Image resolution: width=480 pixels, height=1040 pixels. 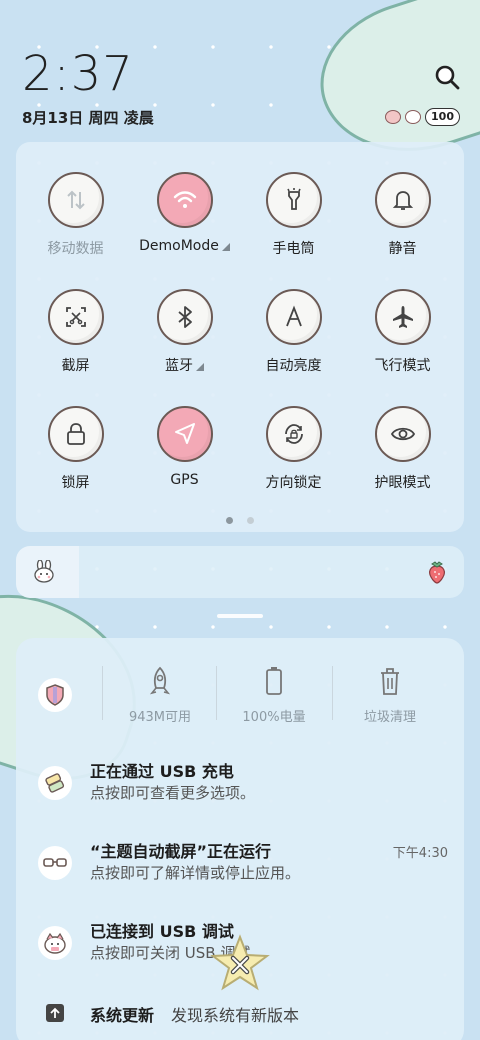 What do you see at coordinates (235, 1015) in the screenshot?
I see `notification-body: 发现系统有新版本` at bounding box center [235, 1015].